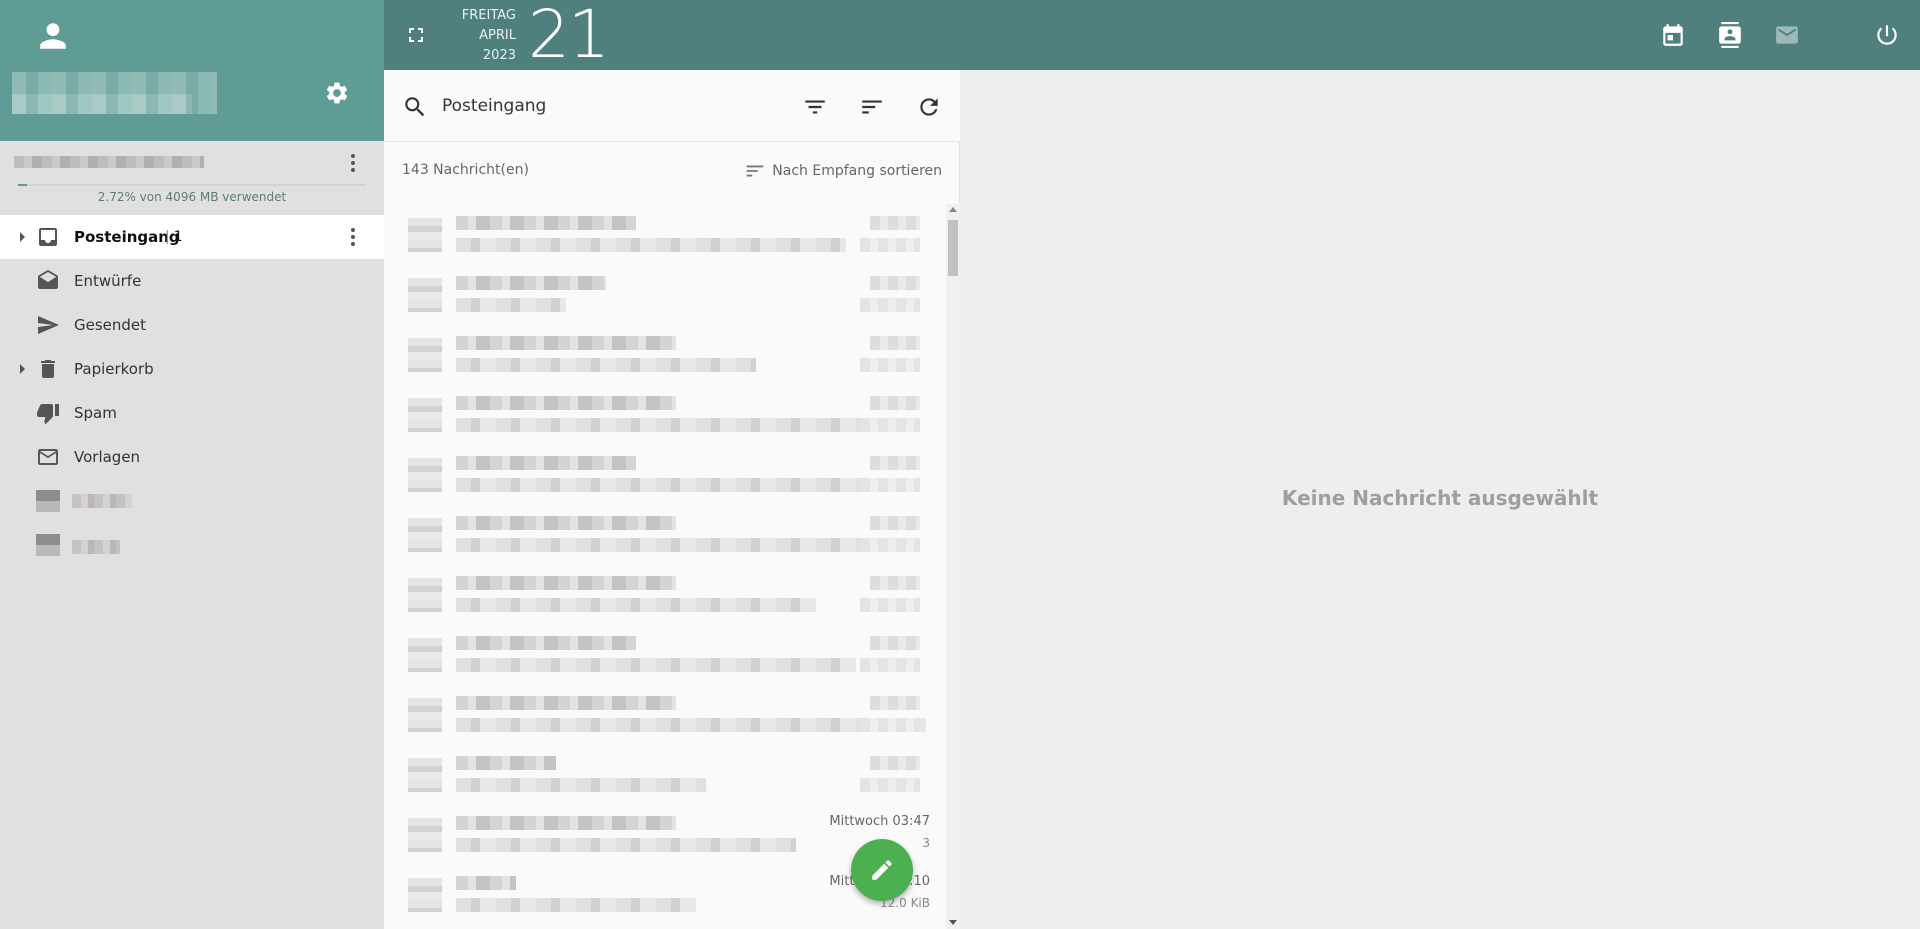  Describe the element at coordinates (953, 248) in the screenshot. I see `scroll-thumb` at that location.